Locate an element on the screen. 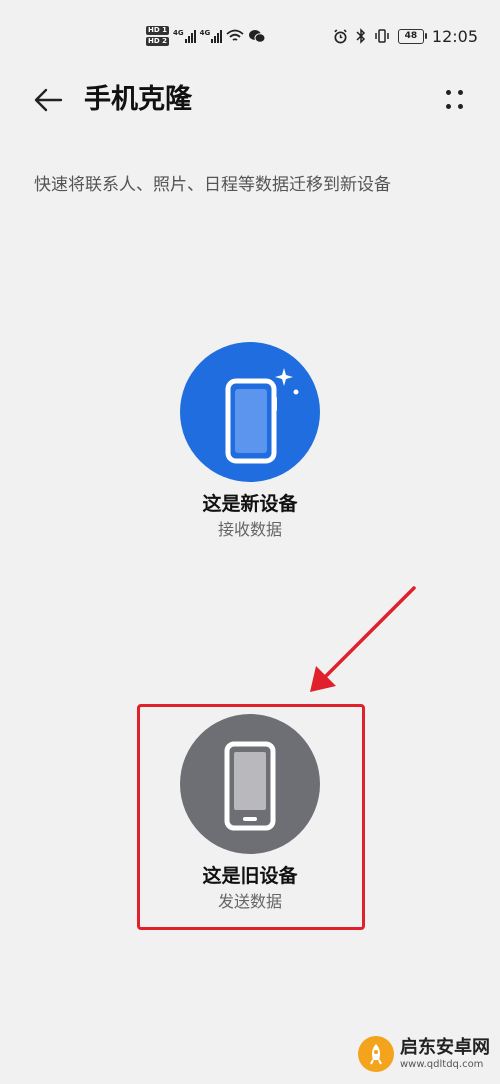 Image resolution: width=500 pixels, height=1084 pixels. annotation-highlight-box is located at coordinates (251, 817).